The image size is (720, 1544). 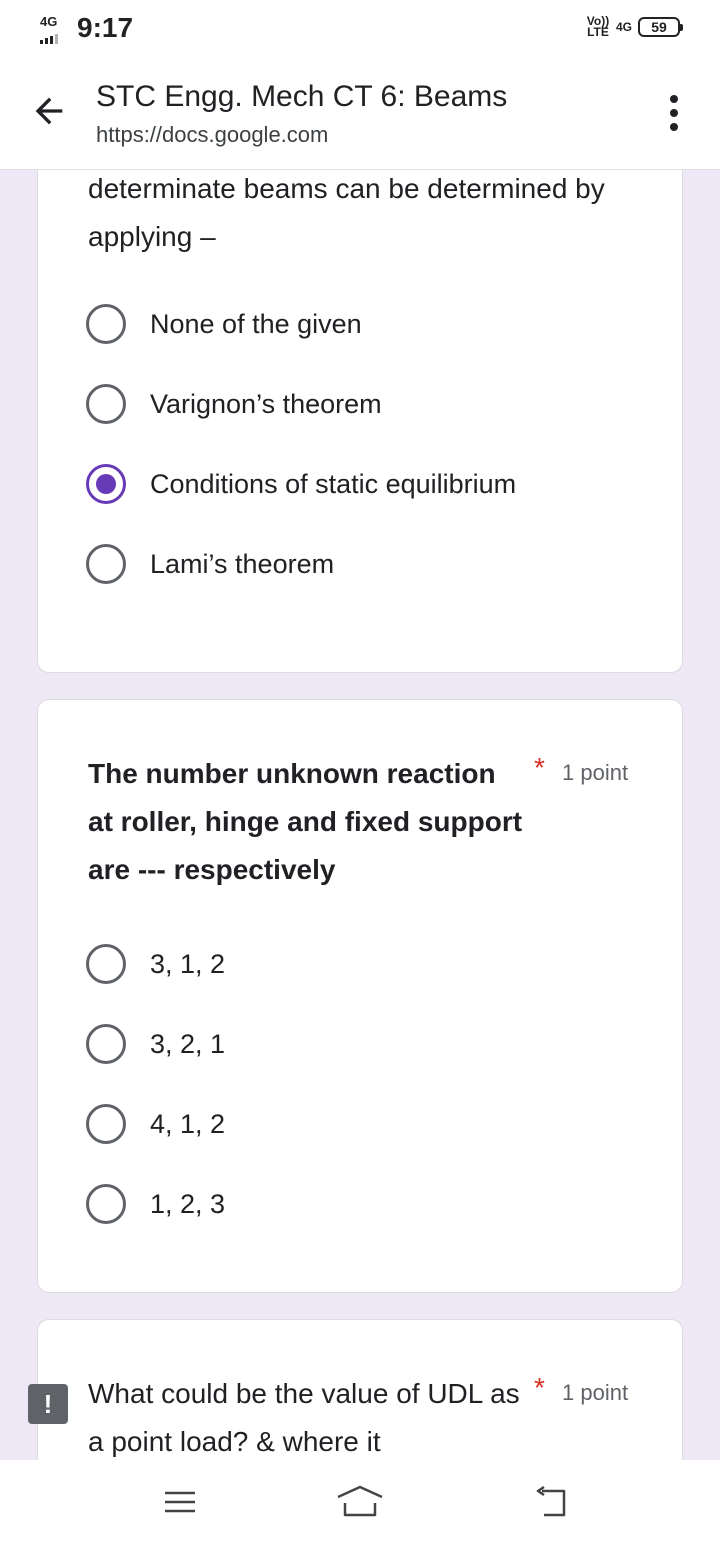 I want to click on battery-level: 59, so click(x=659, y=27).